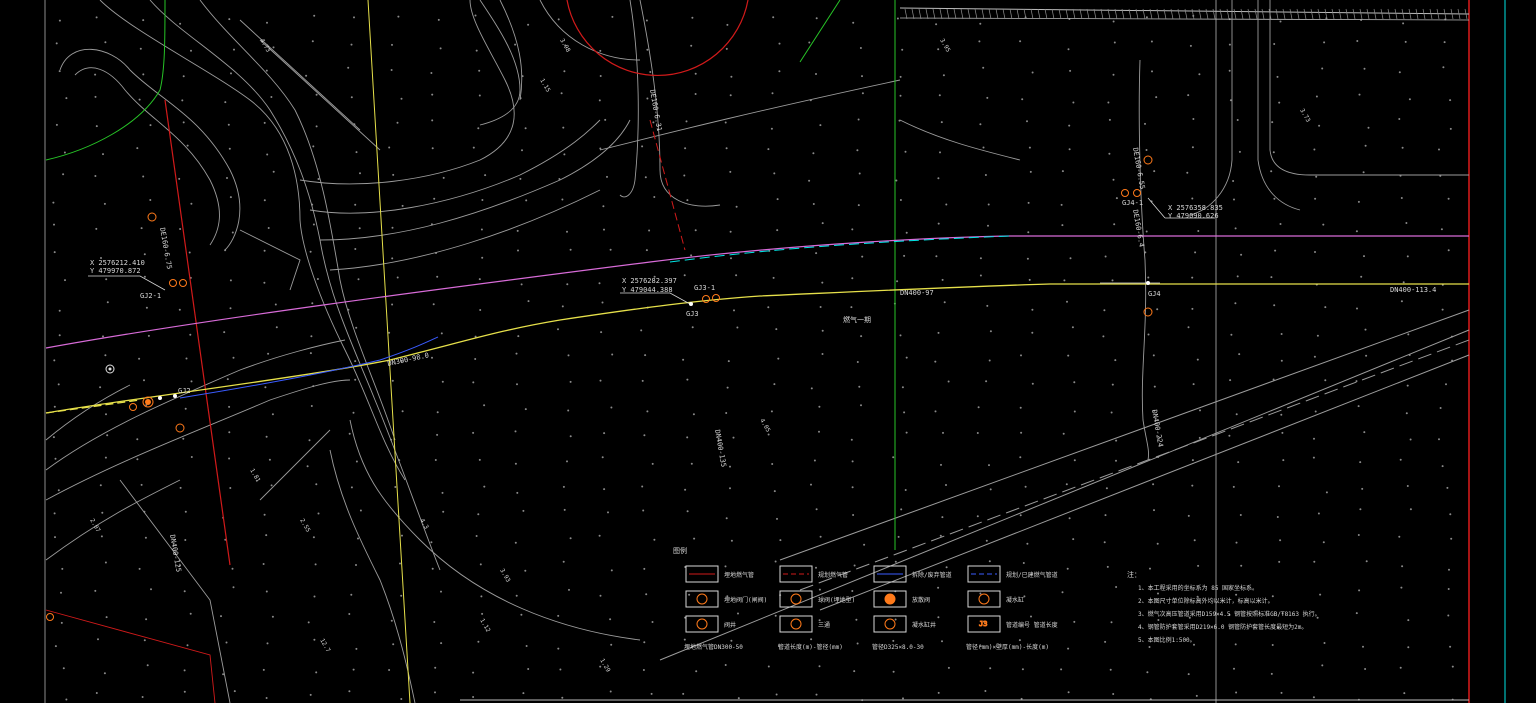 The width and height of the screenshot is (1536, 703). I want to click on note-item: 3、燃气次高压管道采用D159×4.5 钢管按照标准GB/T8163 执行。, so click(1229, 614).